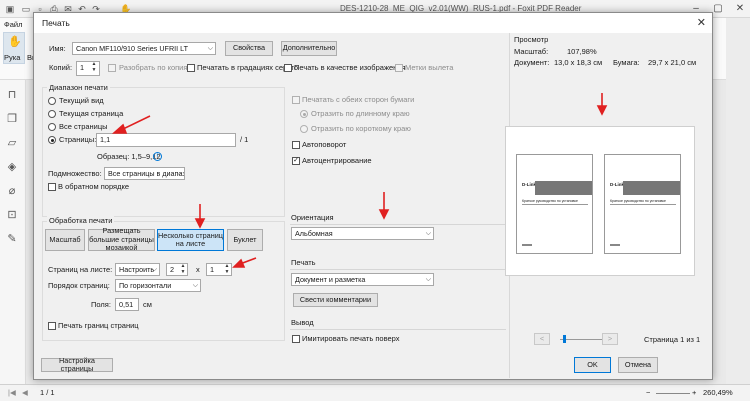 The image size is (750, 401). Describe the element at coordinates (244, 262) in the screenshot. I see `arrow-to-columns-input` at that location.